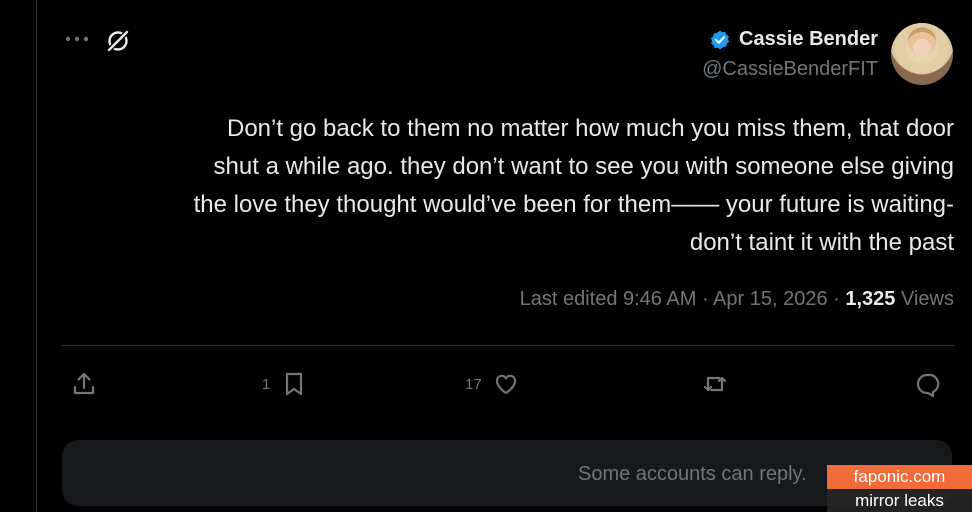  What do you see at coordinates (808, 39) in the screenshot?
I see `author-name: Cassie Bender` at bounding box center [808, 39].